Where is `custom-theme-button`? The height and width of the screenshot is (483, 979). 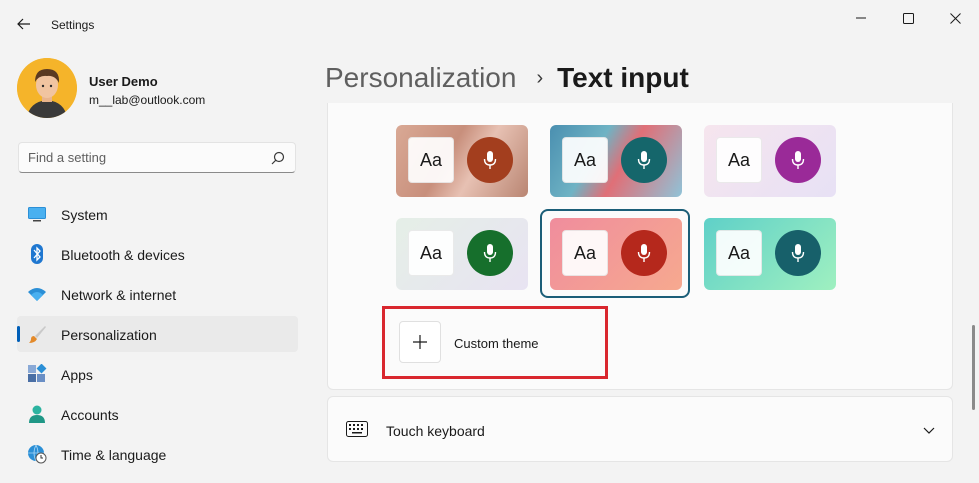 custom-theme-button is located at coordinates (420, 342).